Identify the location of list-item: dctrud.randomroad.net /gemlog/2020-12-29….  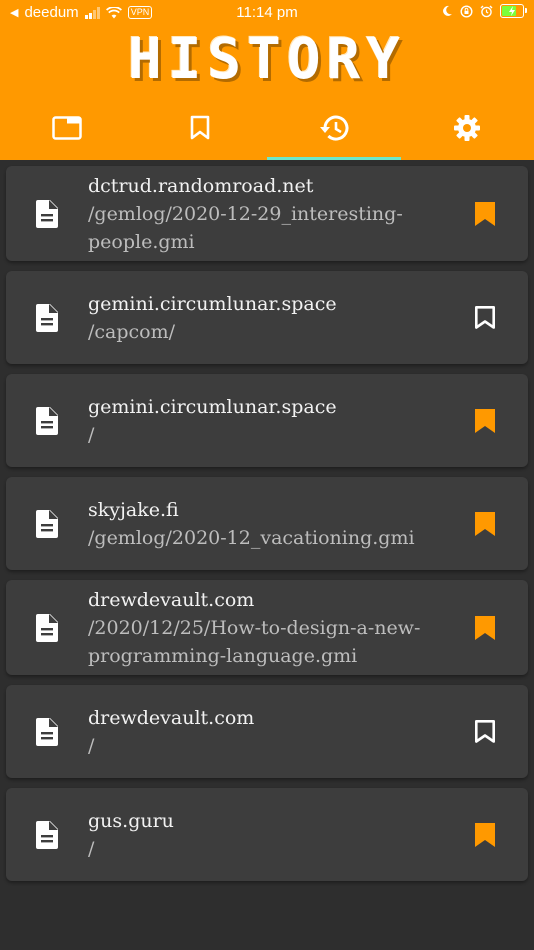
(267, 213).